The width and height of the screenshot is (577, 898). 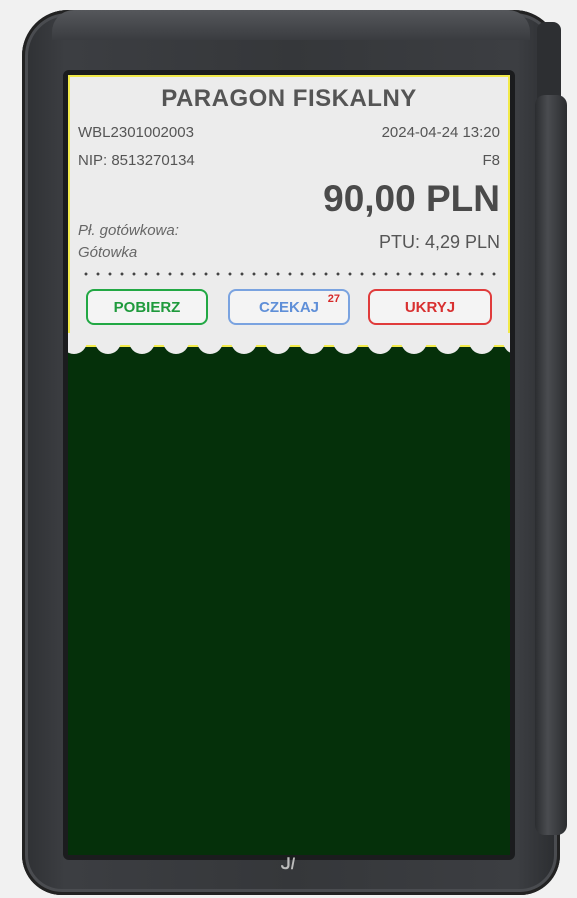 I want to click on side-grip-top, so click(x=549, y=62).